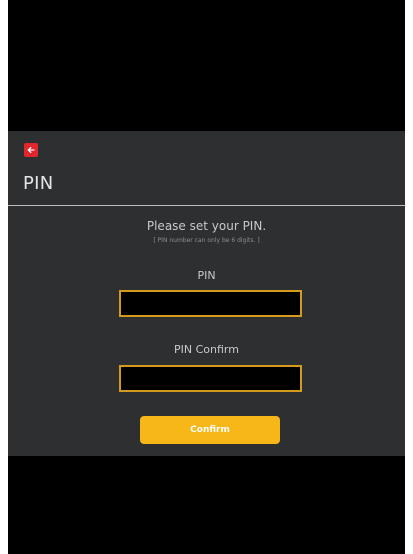 The image size is (413, 554). What do you see at coordinates (38, 183) in the screenshot?
I see `dialog-title: PIN` at bounding box center [38, 183].